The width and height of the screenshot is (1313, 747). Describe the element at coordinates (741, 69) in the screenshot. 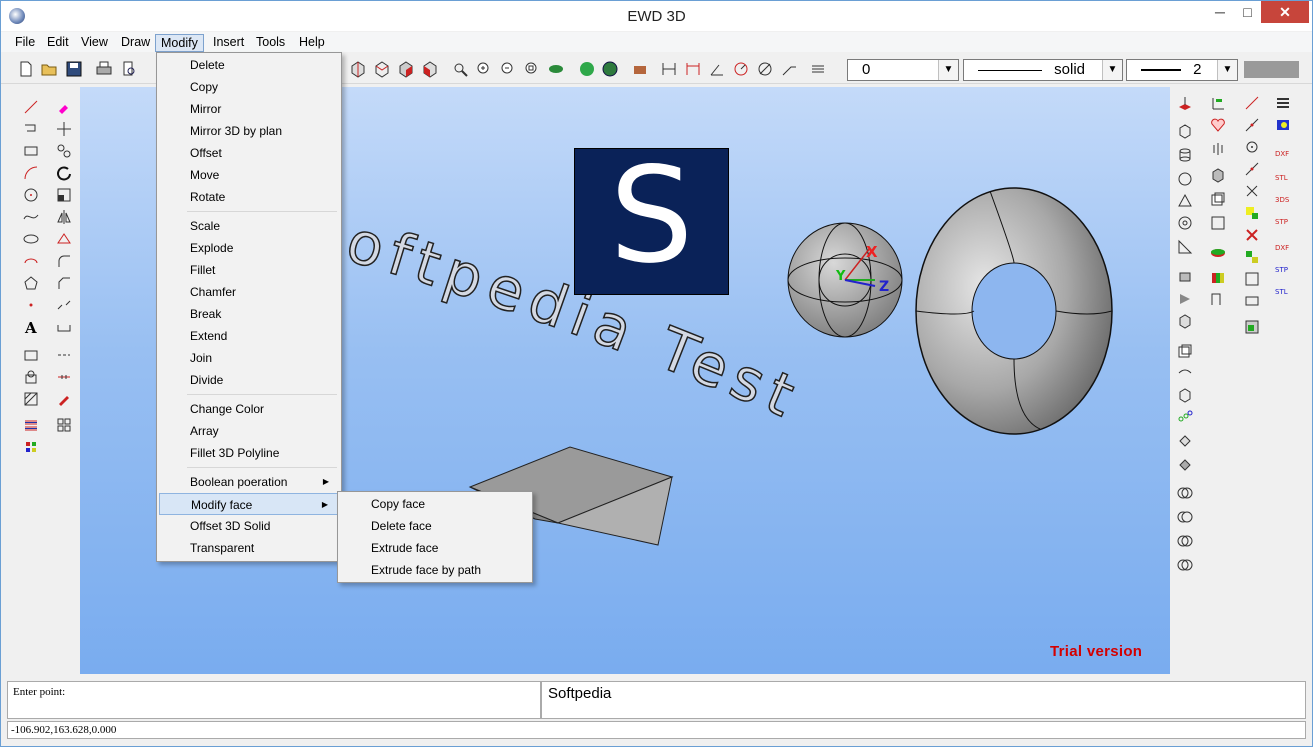

I see `radius-dimension-icon` at that location.